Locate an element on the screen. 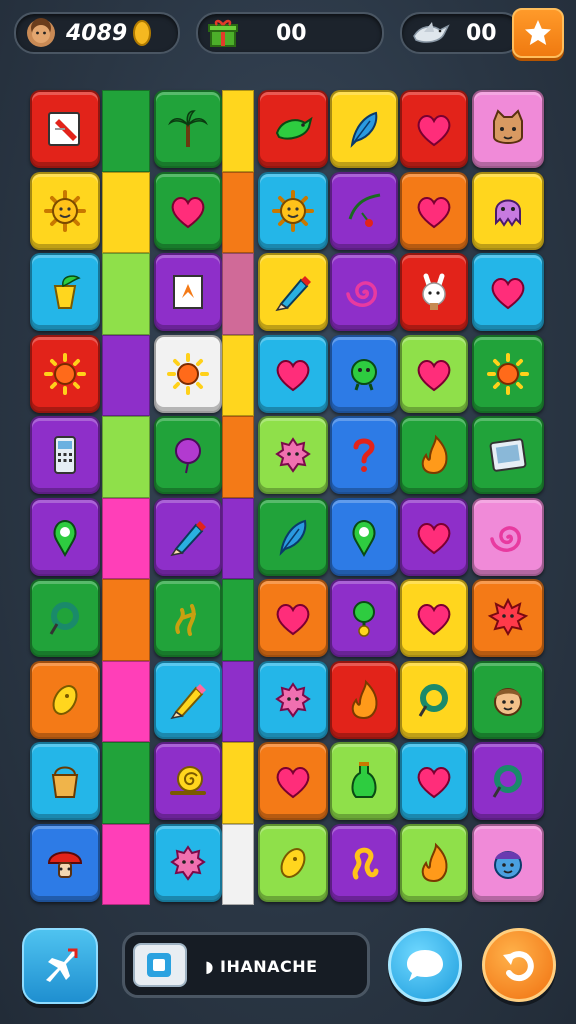 The height and width of the screenshot is (1024, 576). squiggle-icon is located at coordinates (365, 863).